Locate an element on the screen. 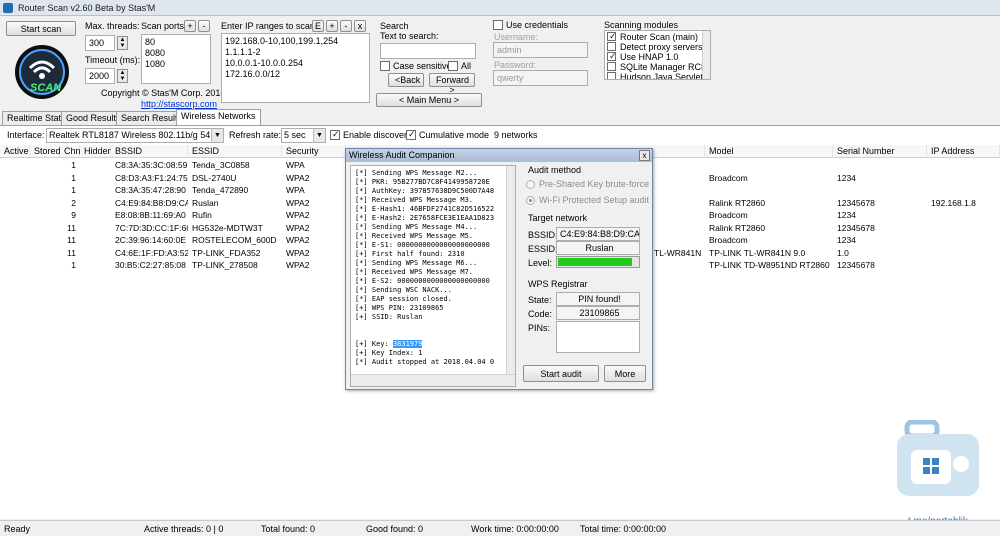  remove-range-button: - is located at coordinates (346, 26).